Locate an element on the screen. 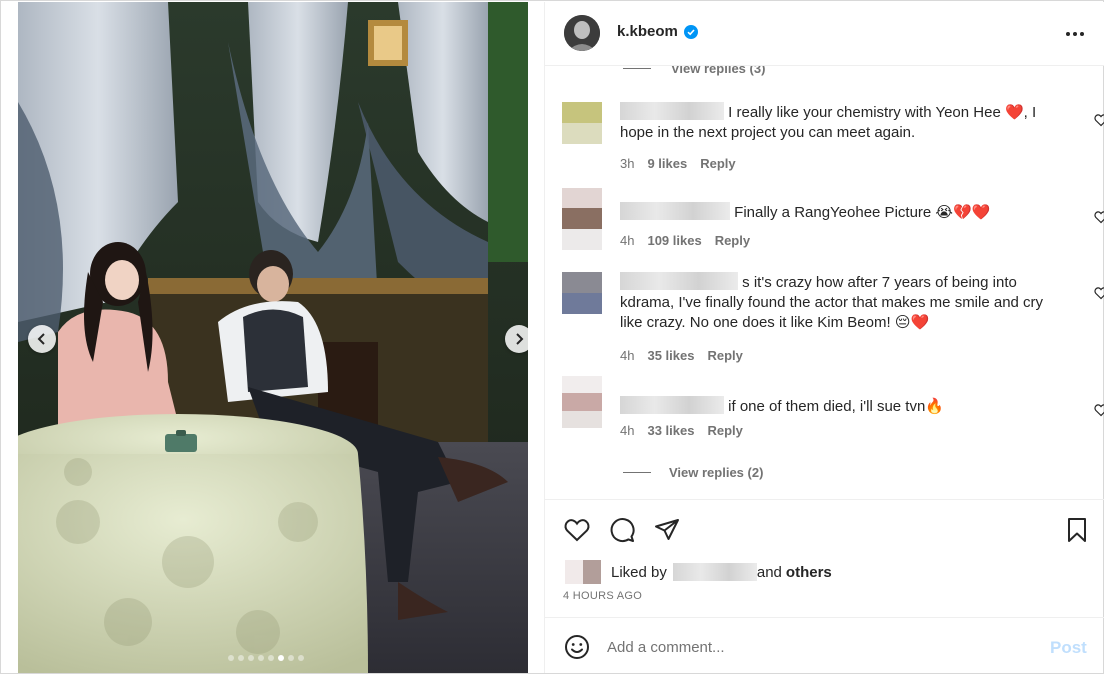 The image size is (1104, 674). comment-likes: 35 likes is located at coordinates (670, 355).